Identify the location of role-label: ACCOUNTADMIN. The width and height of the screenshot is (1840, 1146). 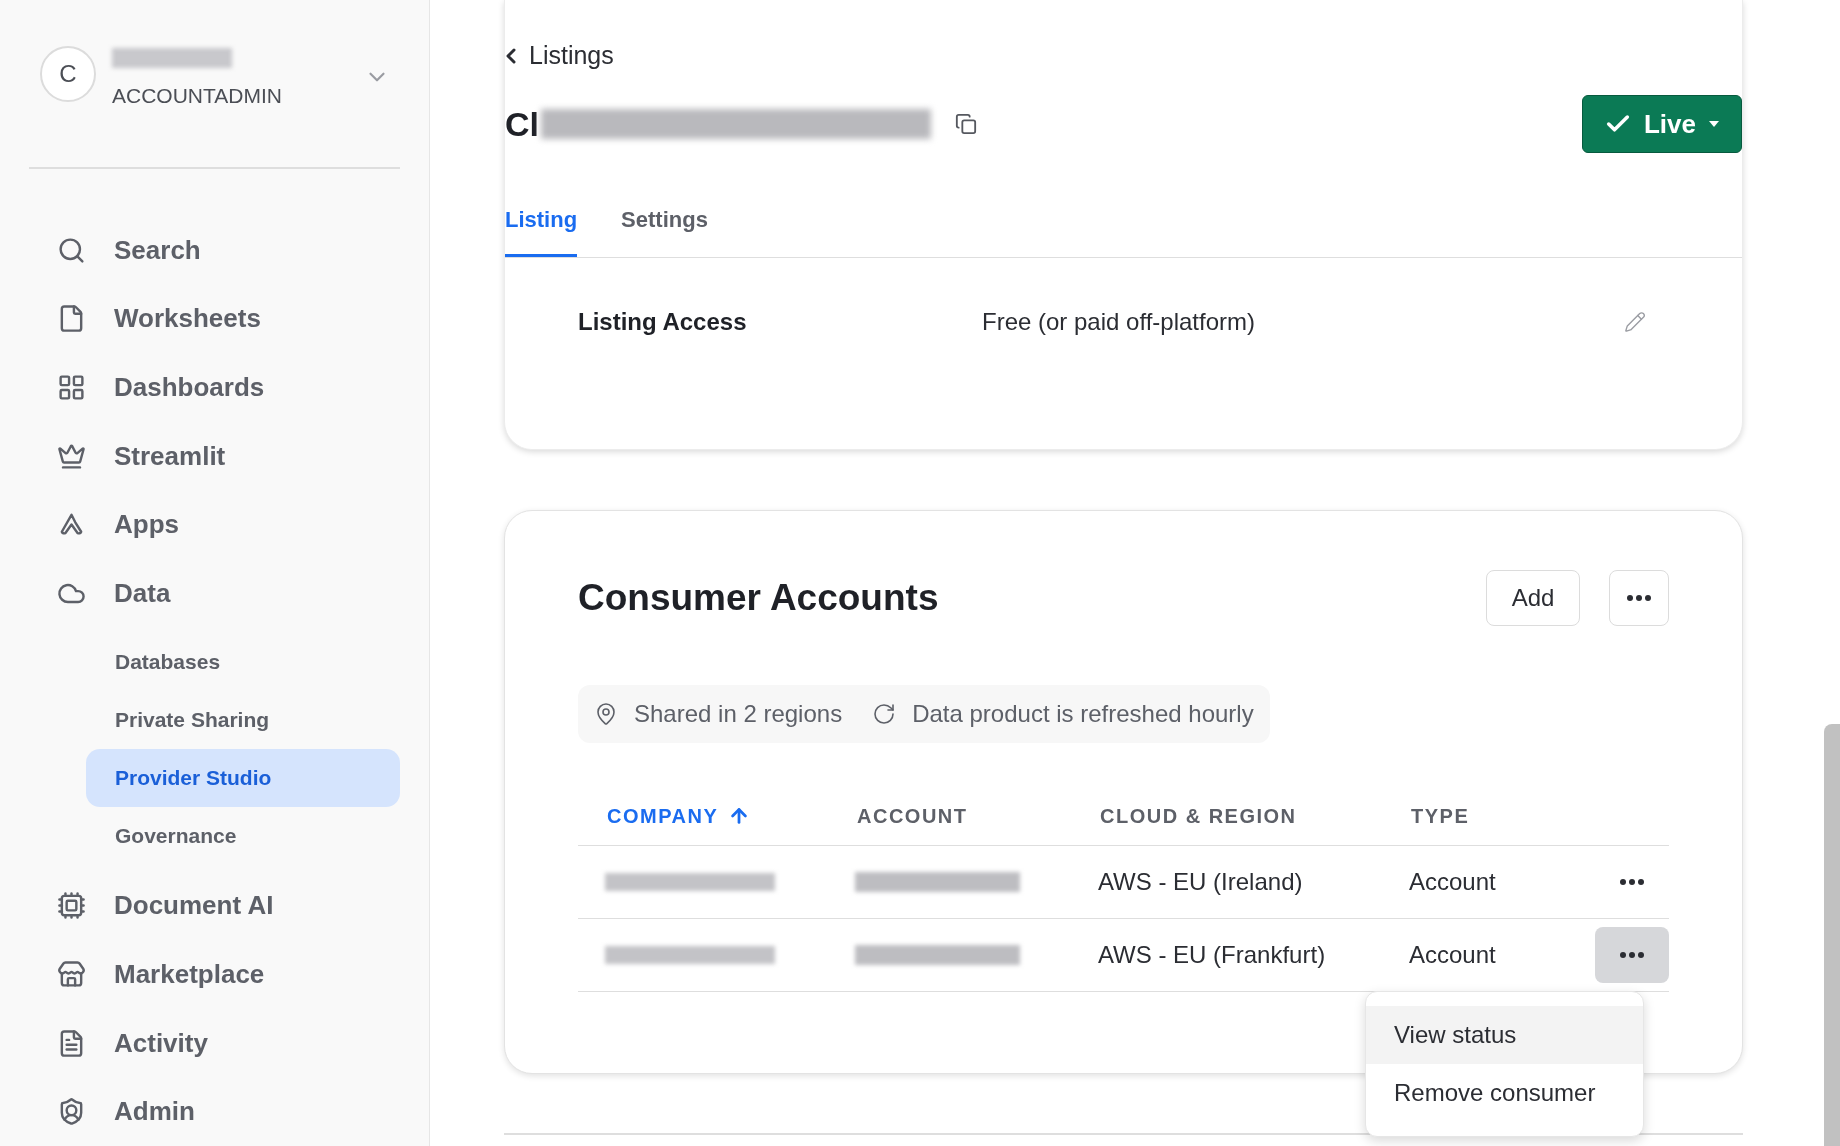
(197, 96).